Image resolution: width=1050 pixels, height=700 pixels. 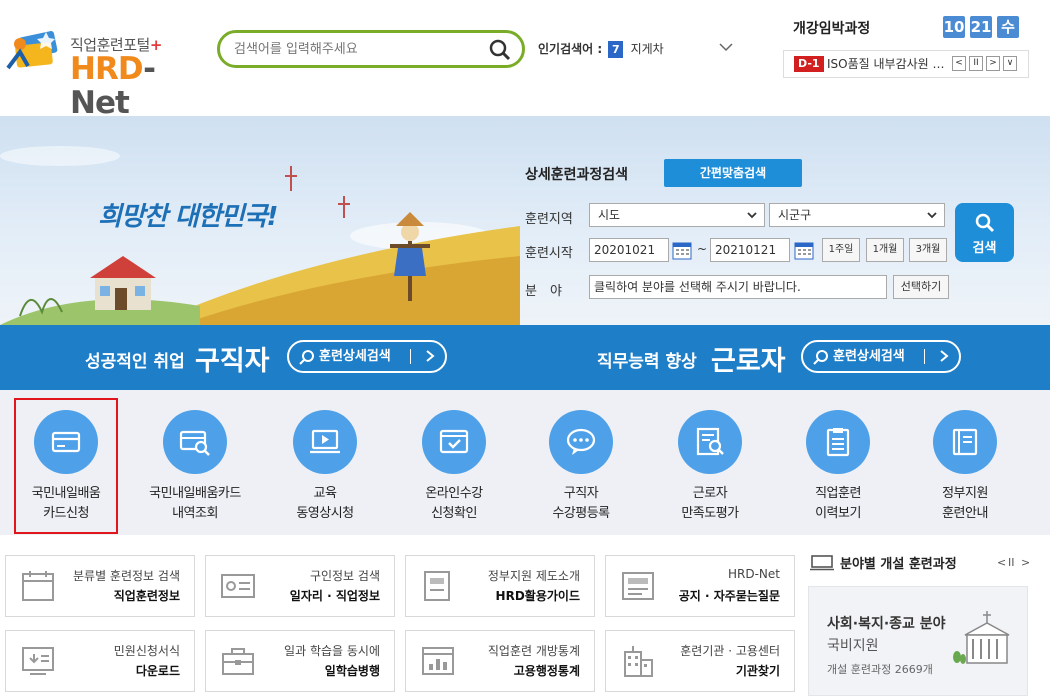 What do you see at coordinates (300, 586) in the screenshot?
I see `card-job-info: 구인정보 검색 일자리 · 직업정보` at bounding box center [300, 586].